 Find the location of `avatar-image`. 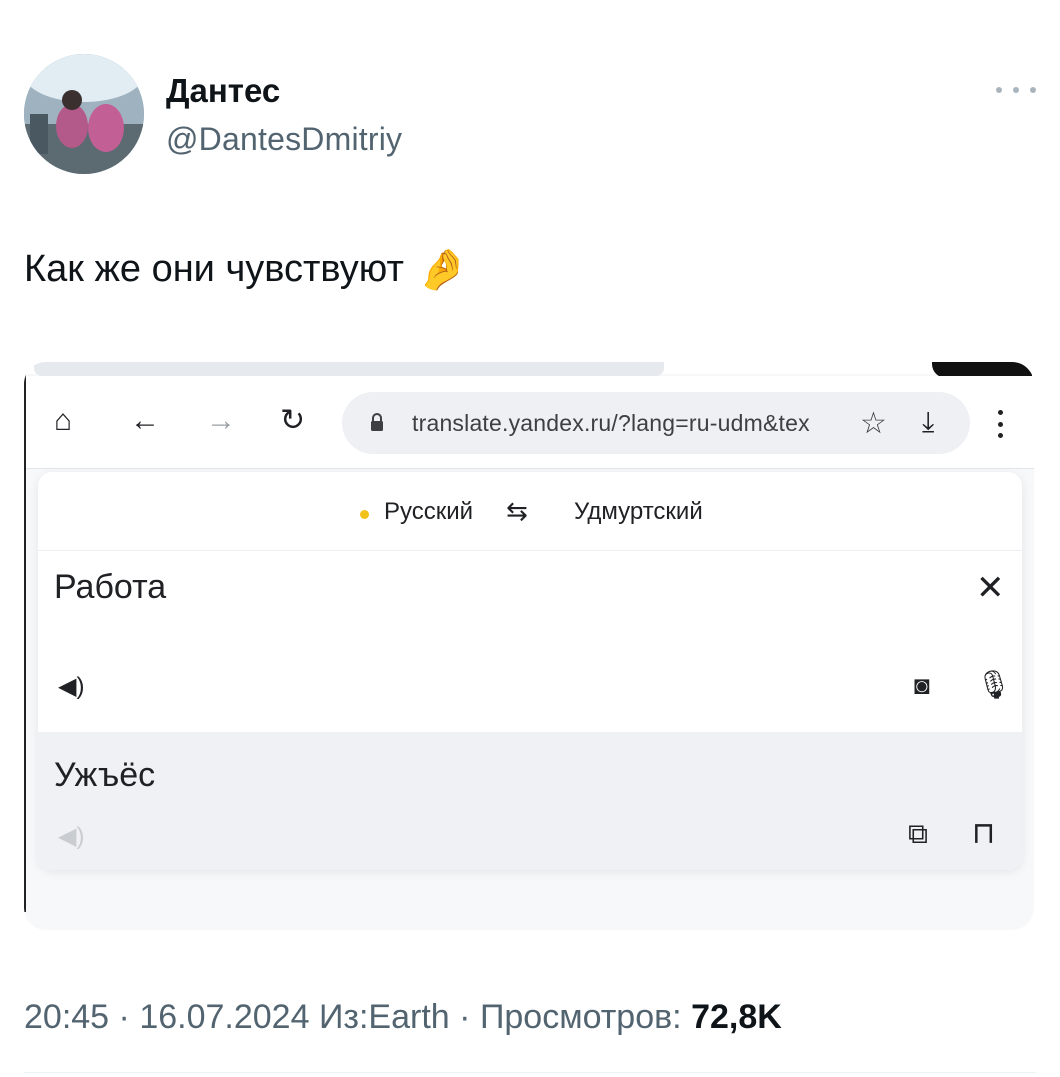

avatar-image is located at coordinates (84, 114).